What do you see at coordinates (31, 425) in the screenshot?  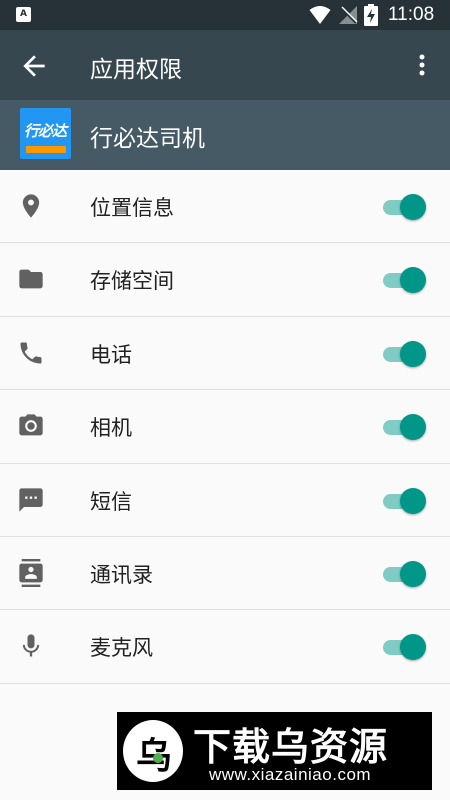 I see `camera-icon` at bounding box center [31, 425].